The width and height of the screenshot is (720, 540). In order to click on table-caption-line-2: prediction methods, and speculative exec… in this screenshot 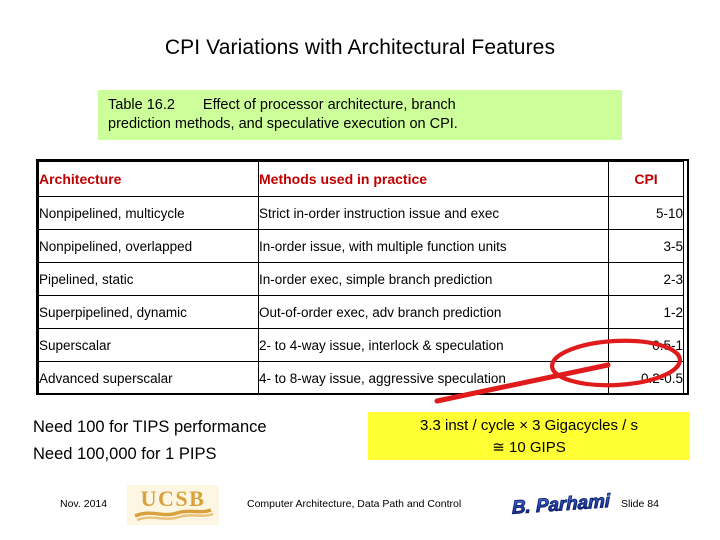, I will do `click(283, 124)`.